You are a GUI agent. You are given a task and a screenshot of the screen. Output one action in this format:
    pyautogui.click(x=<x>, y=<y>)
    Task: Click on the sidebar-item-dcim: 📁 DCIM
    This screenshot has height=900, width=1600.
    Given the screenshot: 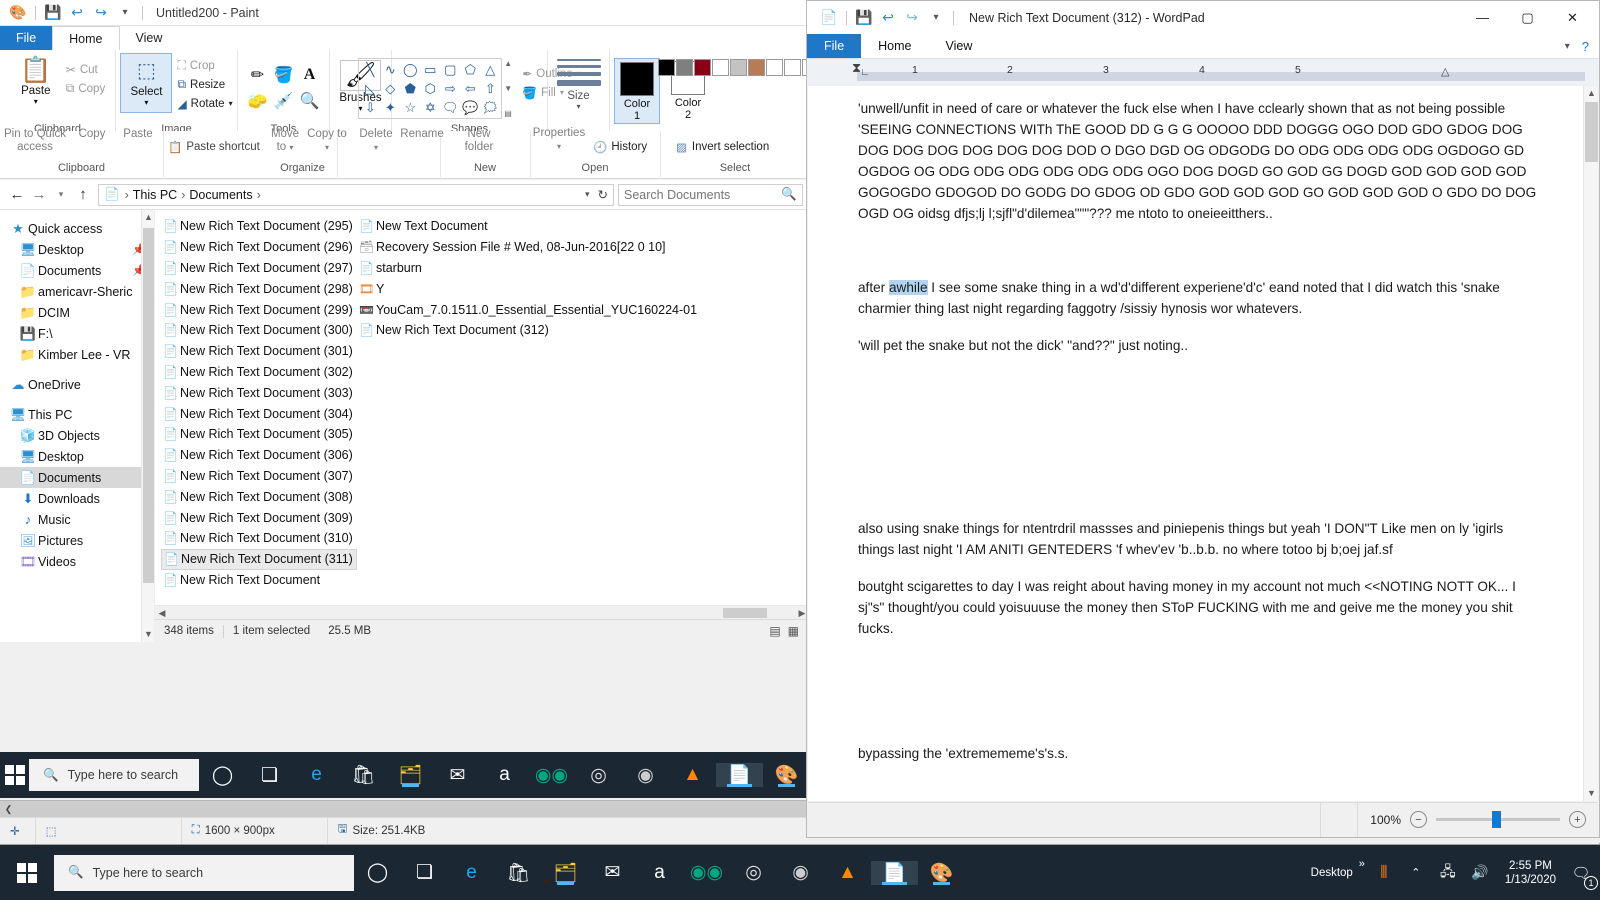 What is the action you would take?
    pyautogui.click(x=77, y=312)
    